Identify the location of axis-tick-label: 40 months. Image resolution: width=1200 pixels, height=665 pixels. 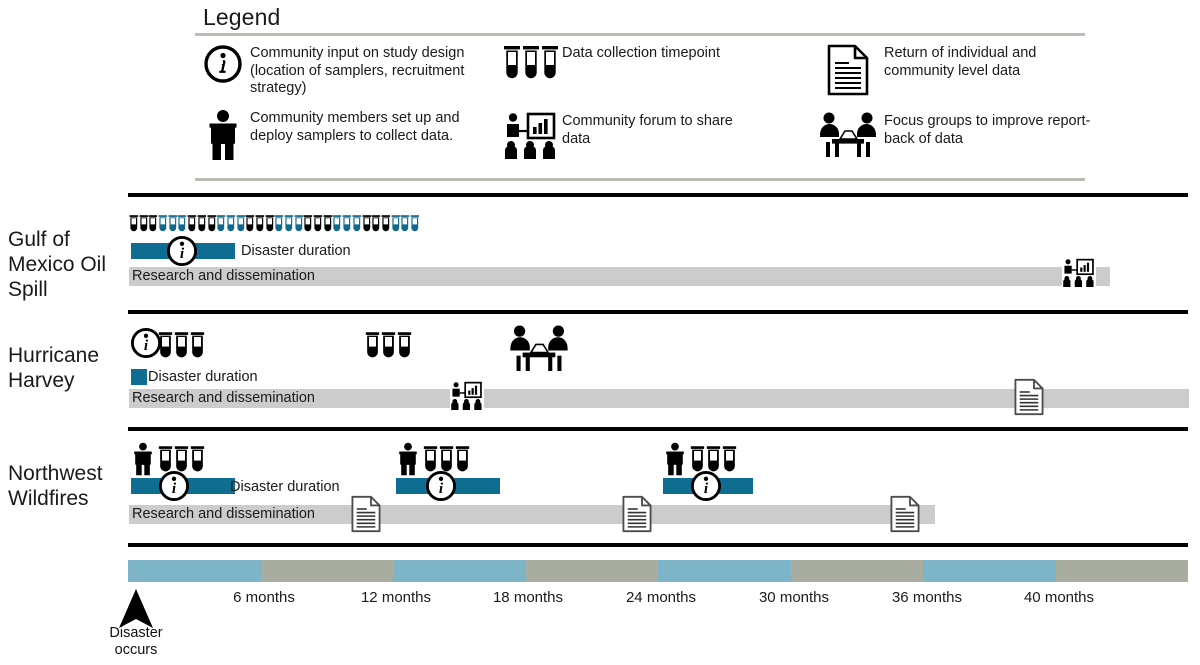
(1059, 597).